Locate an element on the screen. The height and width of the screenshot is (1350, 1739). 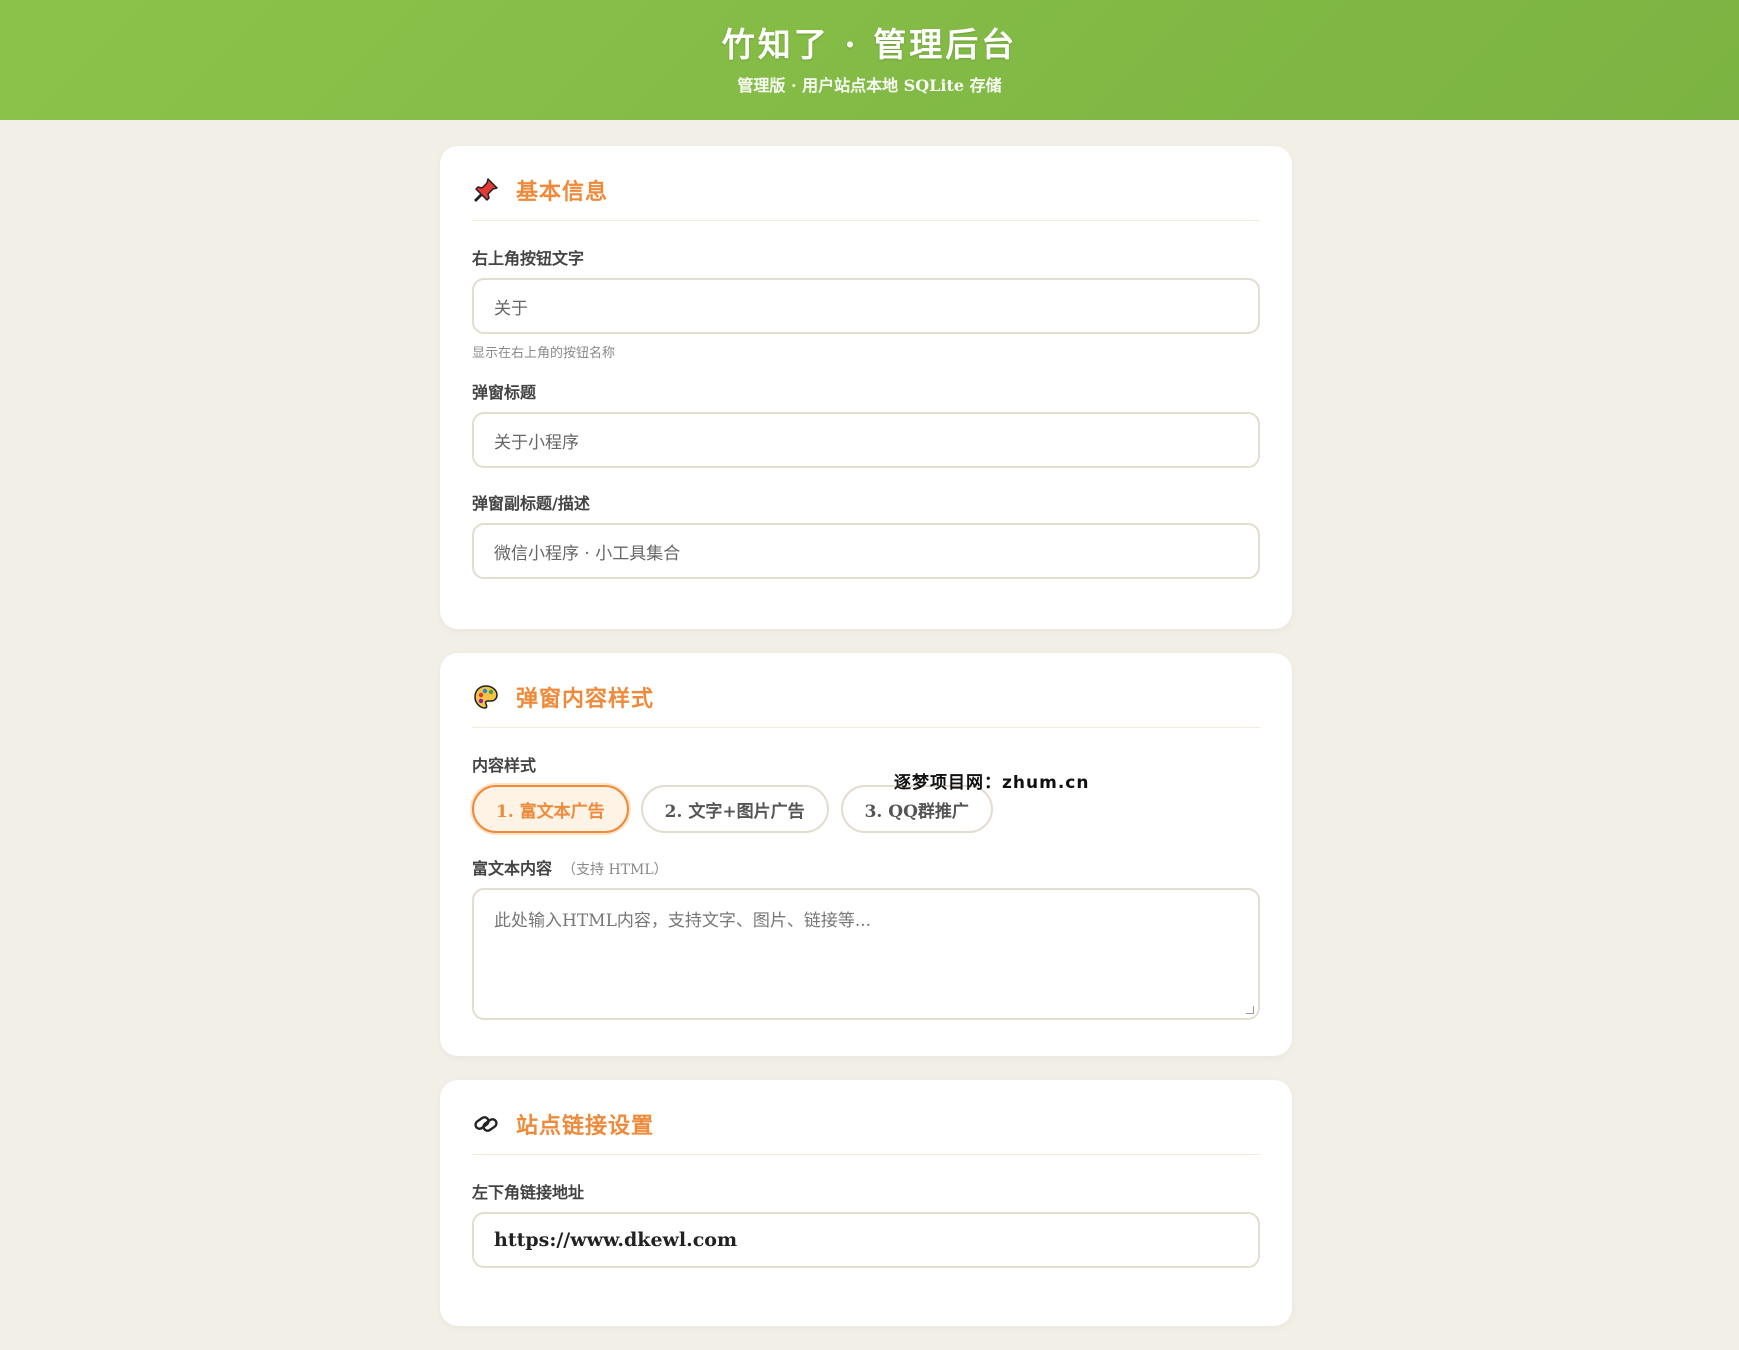
richtext-hint: （支持 HTML） is located at coordinates (615, 870).